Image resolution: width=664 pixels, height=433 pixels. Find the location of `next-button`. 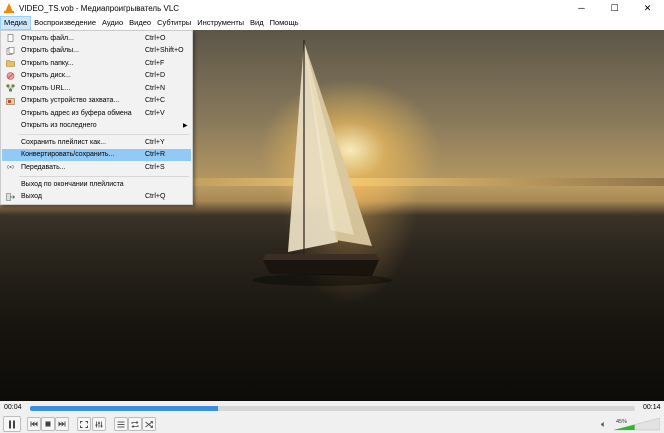

next-button is located at coordinates (62, 424).